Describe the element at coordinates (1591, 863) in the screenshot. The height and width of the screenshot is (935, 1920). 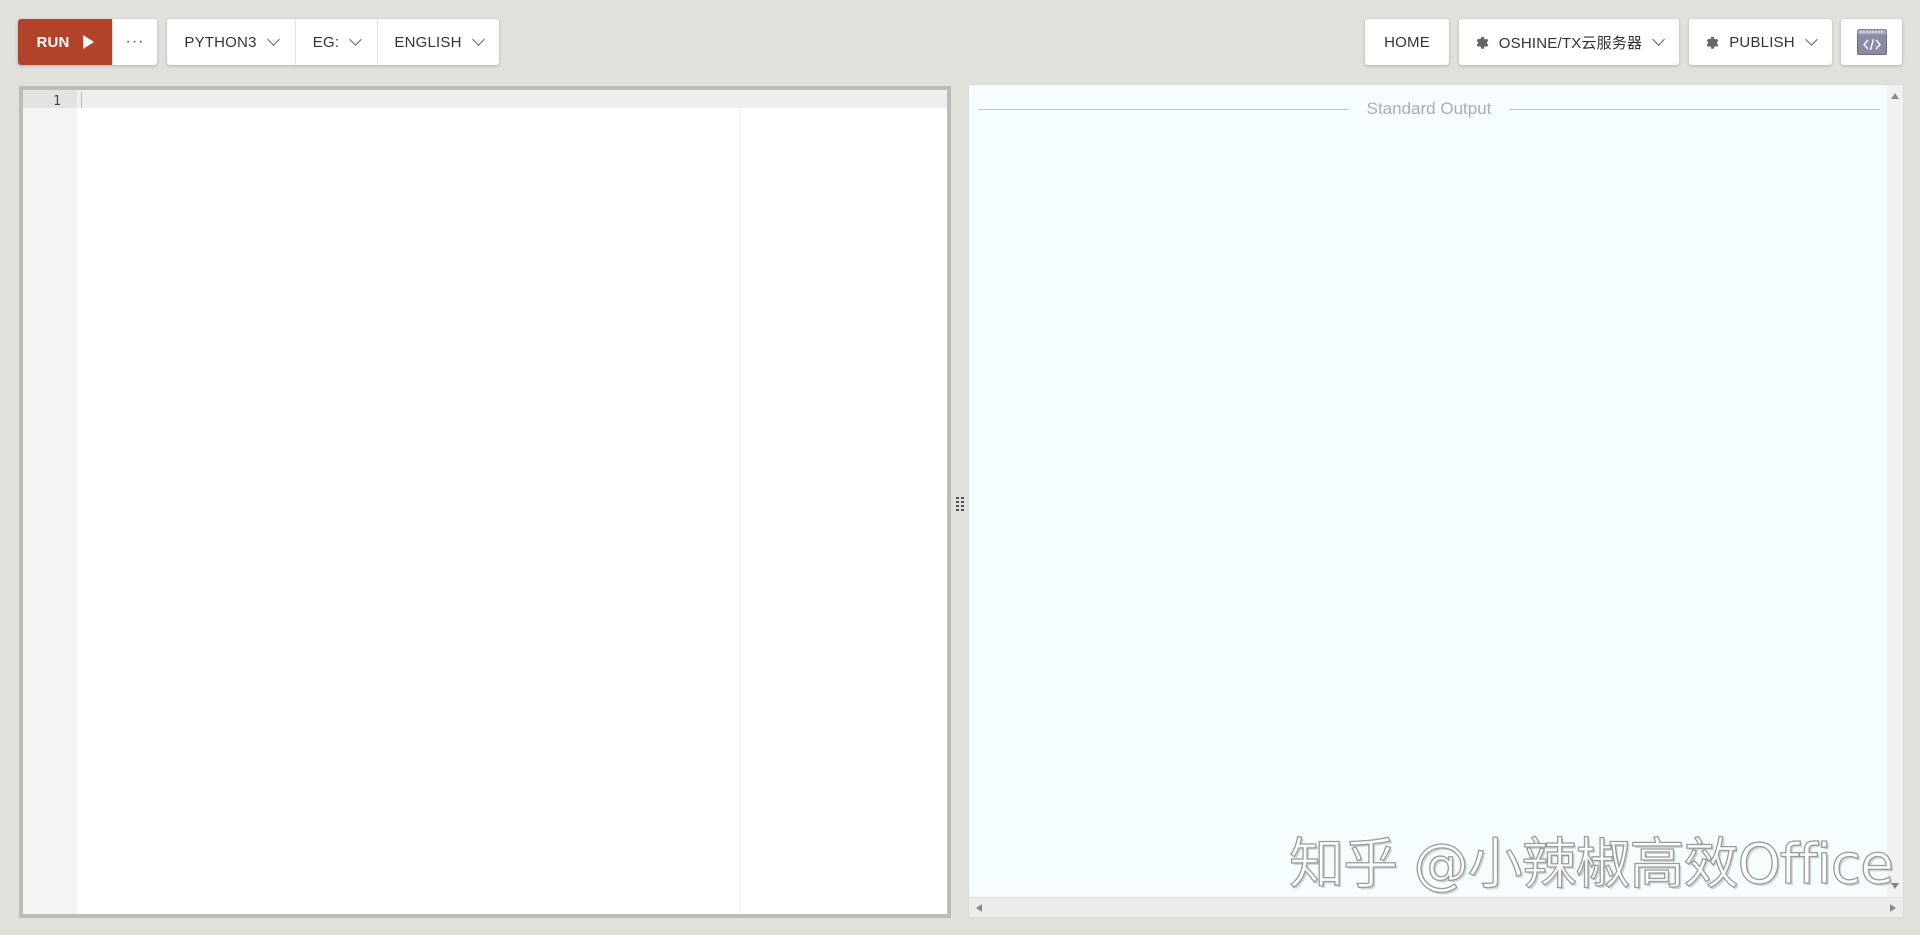
I see `watermark: 知乎 @小辣椒高效Office` at that location.